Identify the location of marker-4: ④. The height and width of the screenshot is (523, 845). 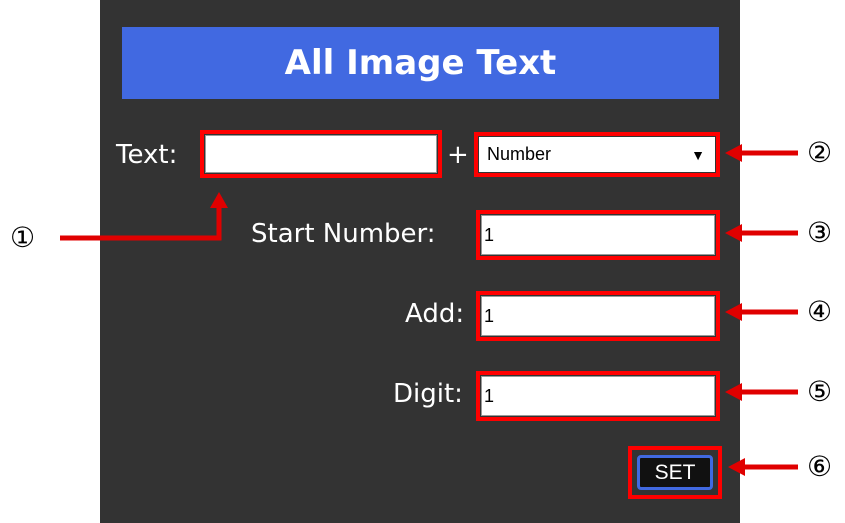
(820, 311).